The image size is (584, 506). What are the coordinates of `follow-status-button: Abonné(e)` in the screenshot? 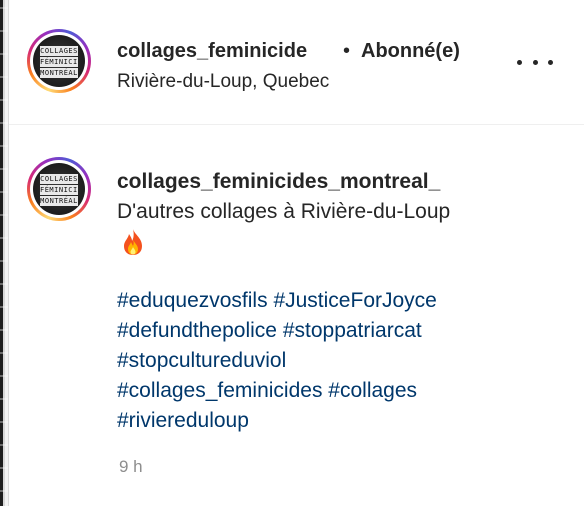 It's located at (410, 51).